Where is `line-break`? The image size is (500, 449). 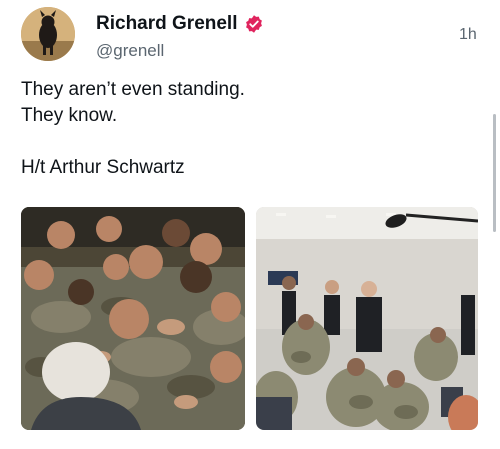 line-break is located at coordinates (241, 142).